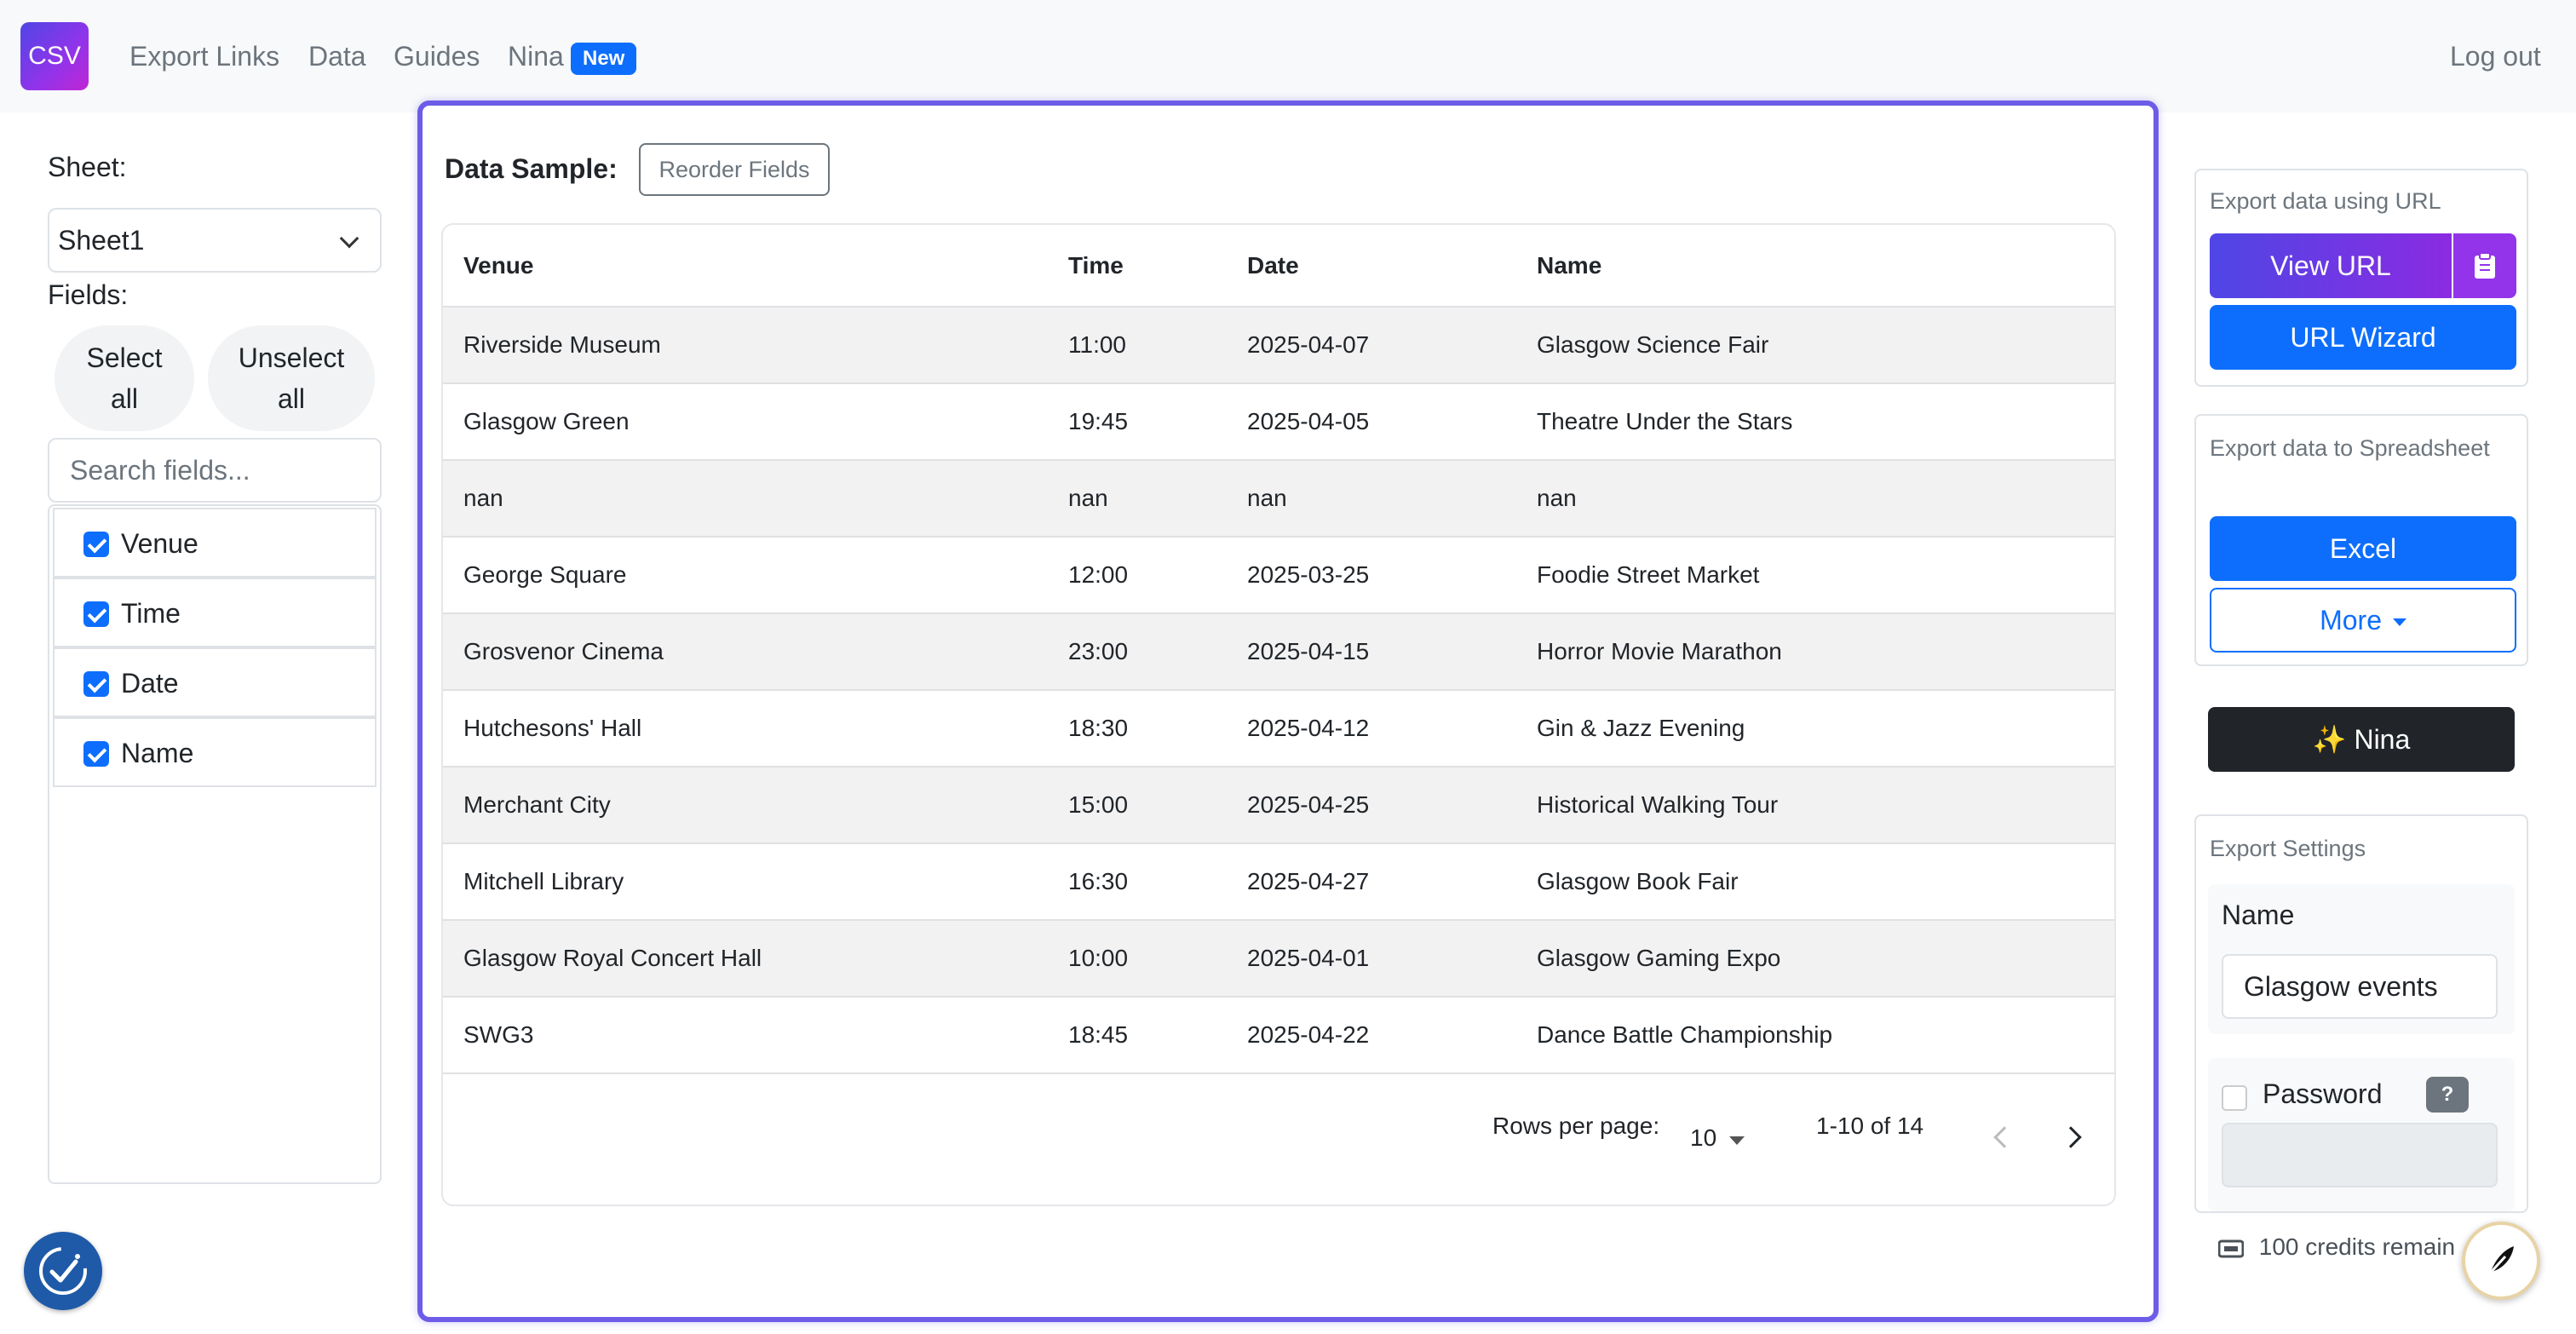  What do you see at coordinates (2288, 849) in the screenshot?
I see `export-settings-heading: Export Settings` at bounding box center [2288, 849].